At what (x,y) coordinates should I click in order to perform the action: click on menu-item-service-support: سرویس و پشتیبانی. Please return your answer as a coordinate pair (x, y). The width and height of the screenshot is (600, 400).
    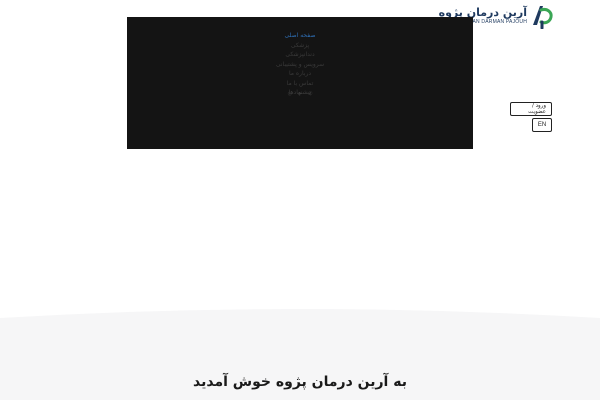
    Looking at the image, I should click on (300, 65).